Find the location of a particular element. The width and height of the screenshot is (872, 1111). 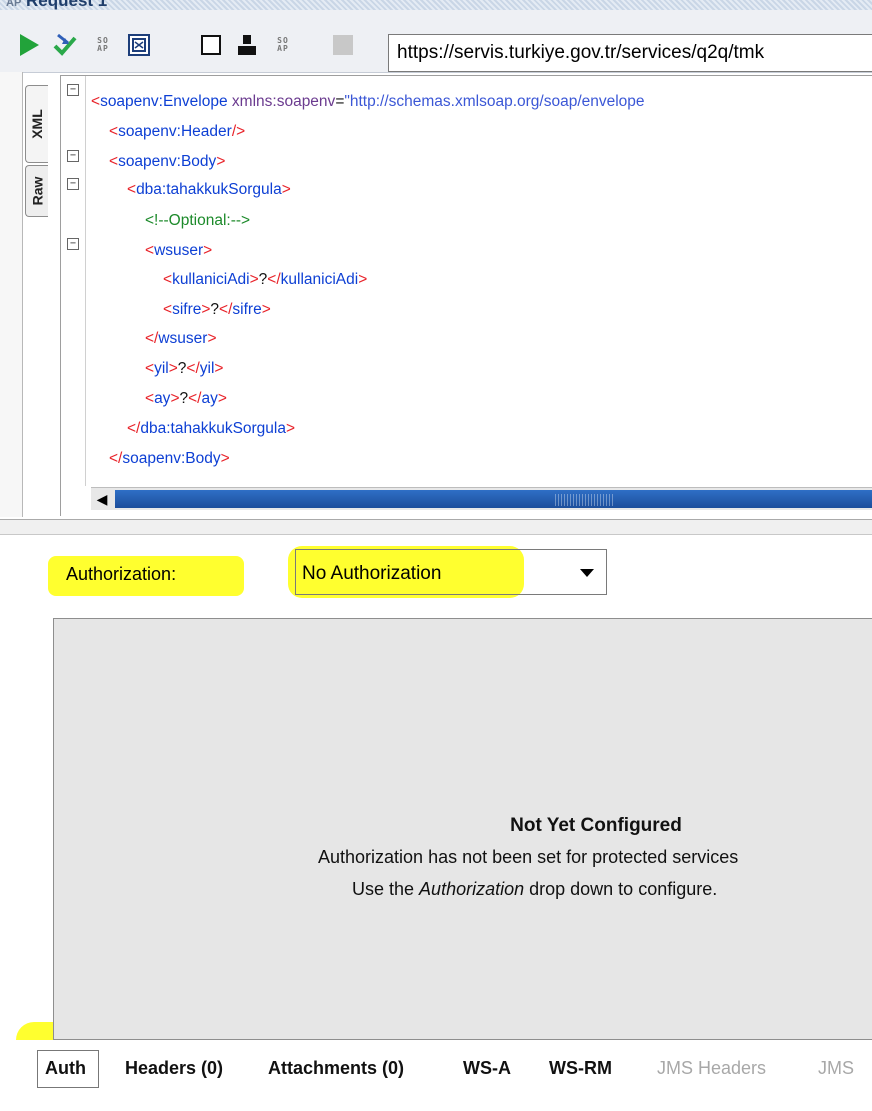

user-icon is located at coordinates (247, 45).